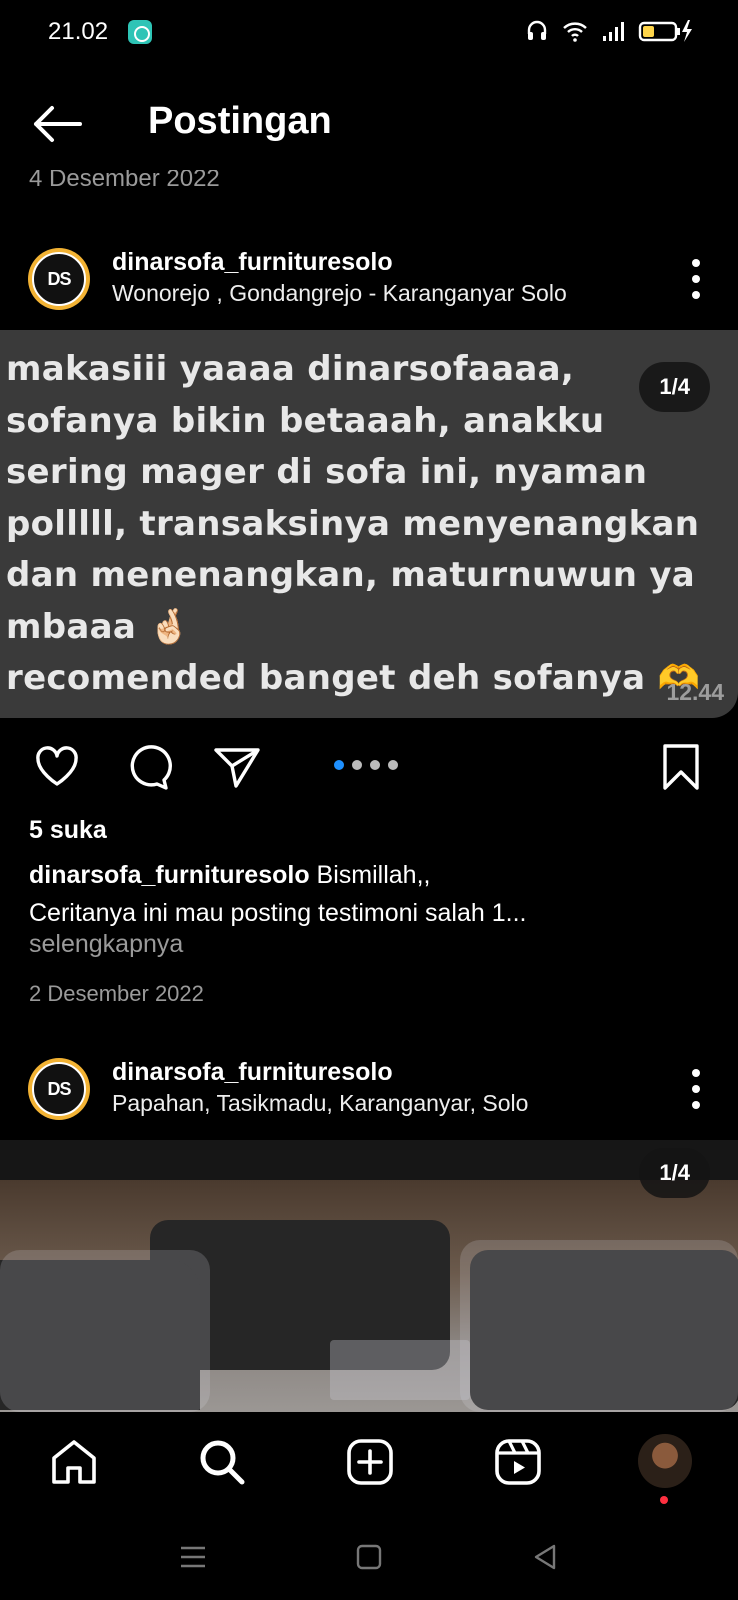 The image size is (738, 1600). I want to click on wifi-icon, so click(575, 32).